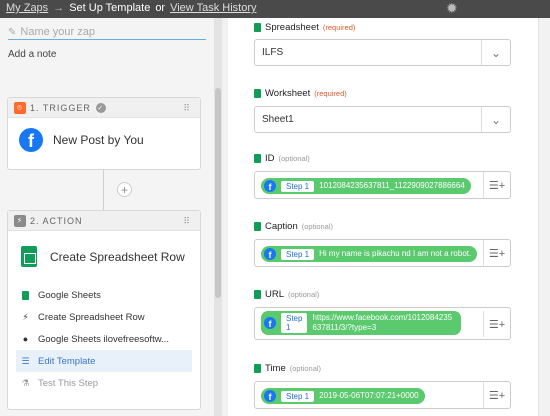 The width and height of the screenshot is (550, 416). What do you see at coordinates (12, 32) in the screenshot?
I see `pencil-icon: ✎` at bounding box center [12, 32].